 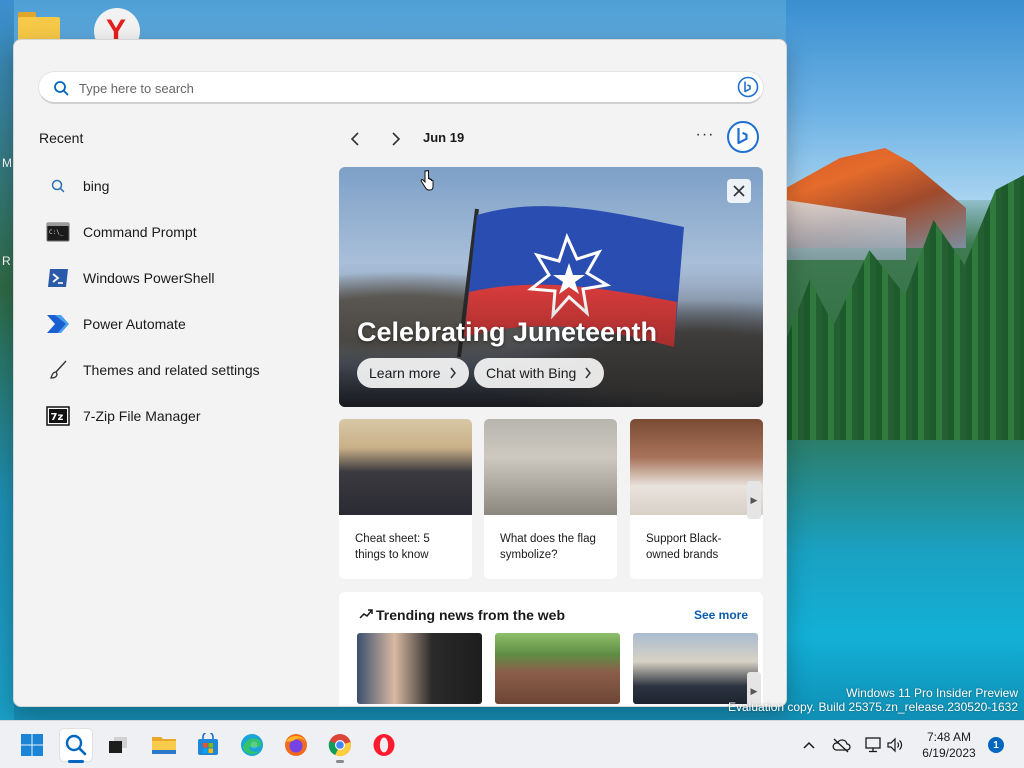 I want to click on recent-item-7zip: 7z 7-Zip File Manager, so click(x=186, y=416).